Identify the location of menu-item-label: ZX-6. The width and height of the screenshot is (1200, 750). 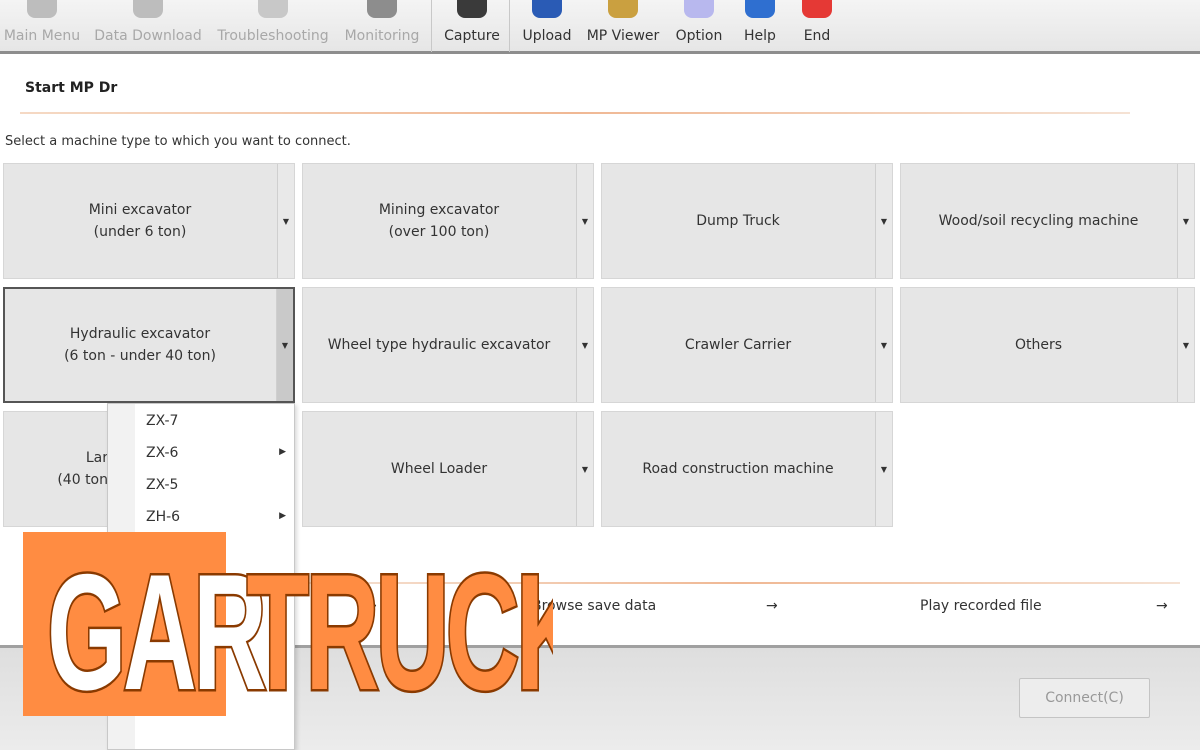
(162, 453).